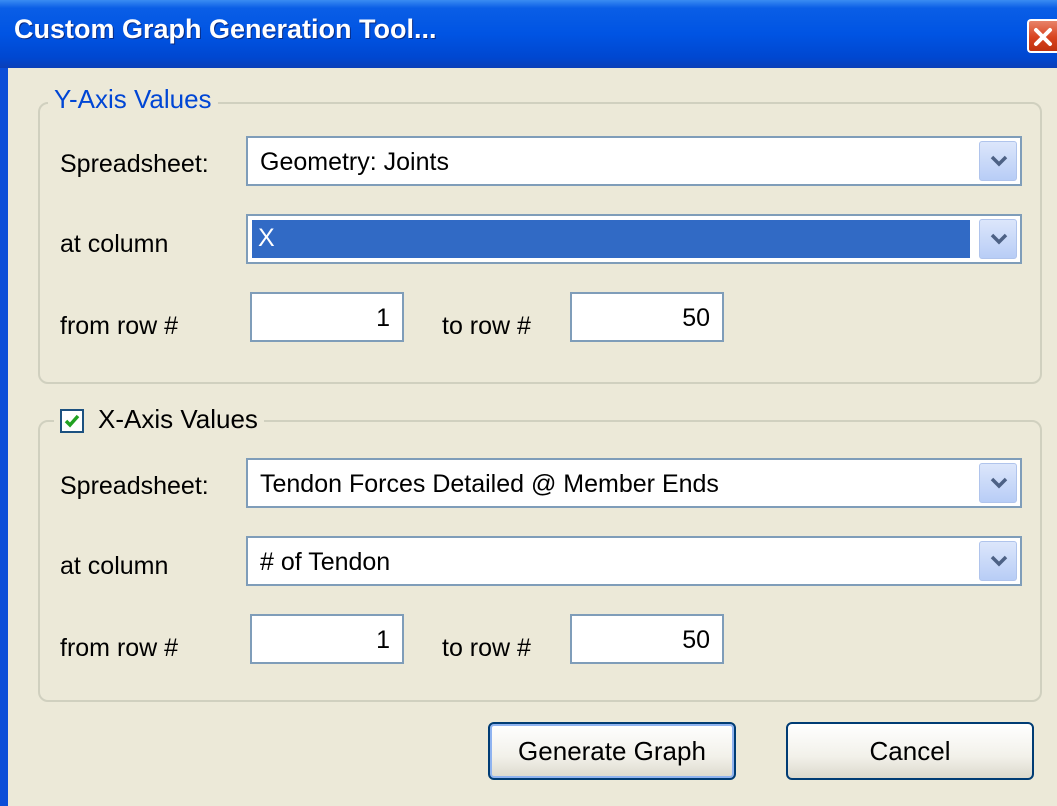  Describe the element at coordinates (489, 484) in the screenshot. I see `x-spreadsheet-value: Tendon Forces Detailed @ Member Ends` at that location.